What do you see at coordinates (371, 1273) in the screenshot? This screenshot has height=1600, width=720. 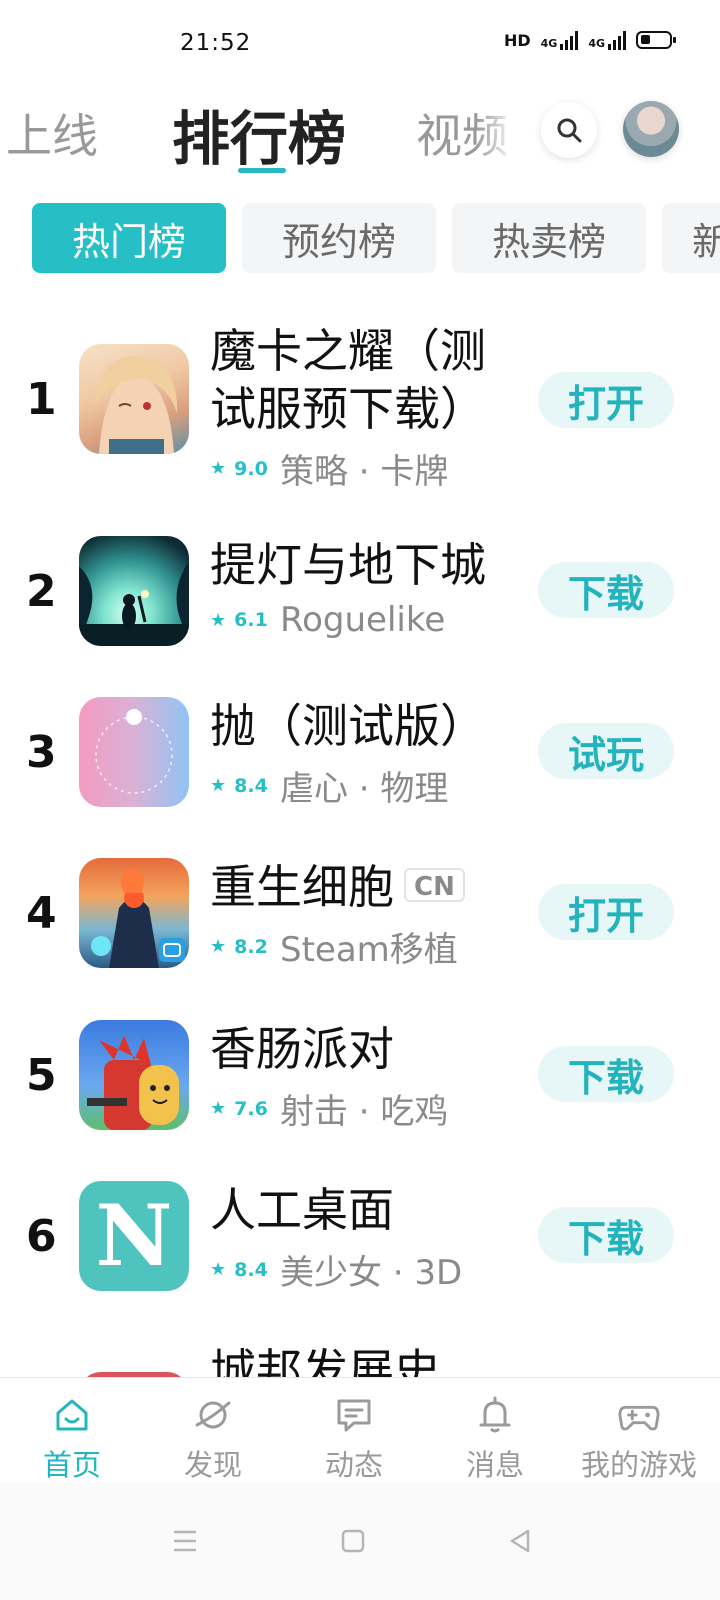 I see `game-tags: 美少女 · 3D` at bounding box center [371, 1273].